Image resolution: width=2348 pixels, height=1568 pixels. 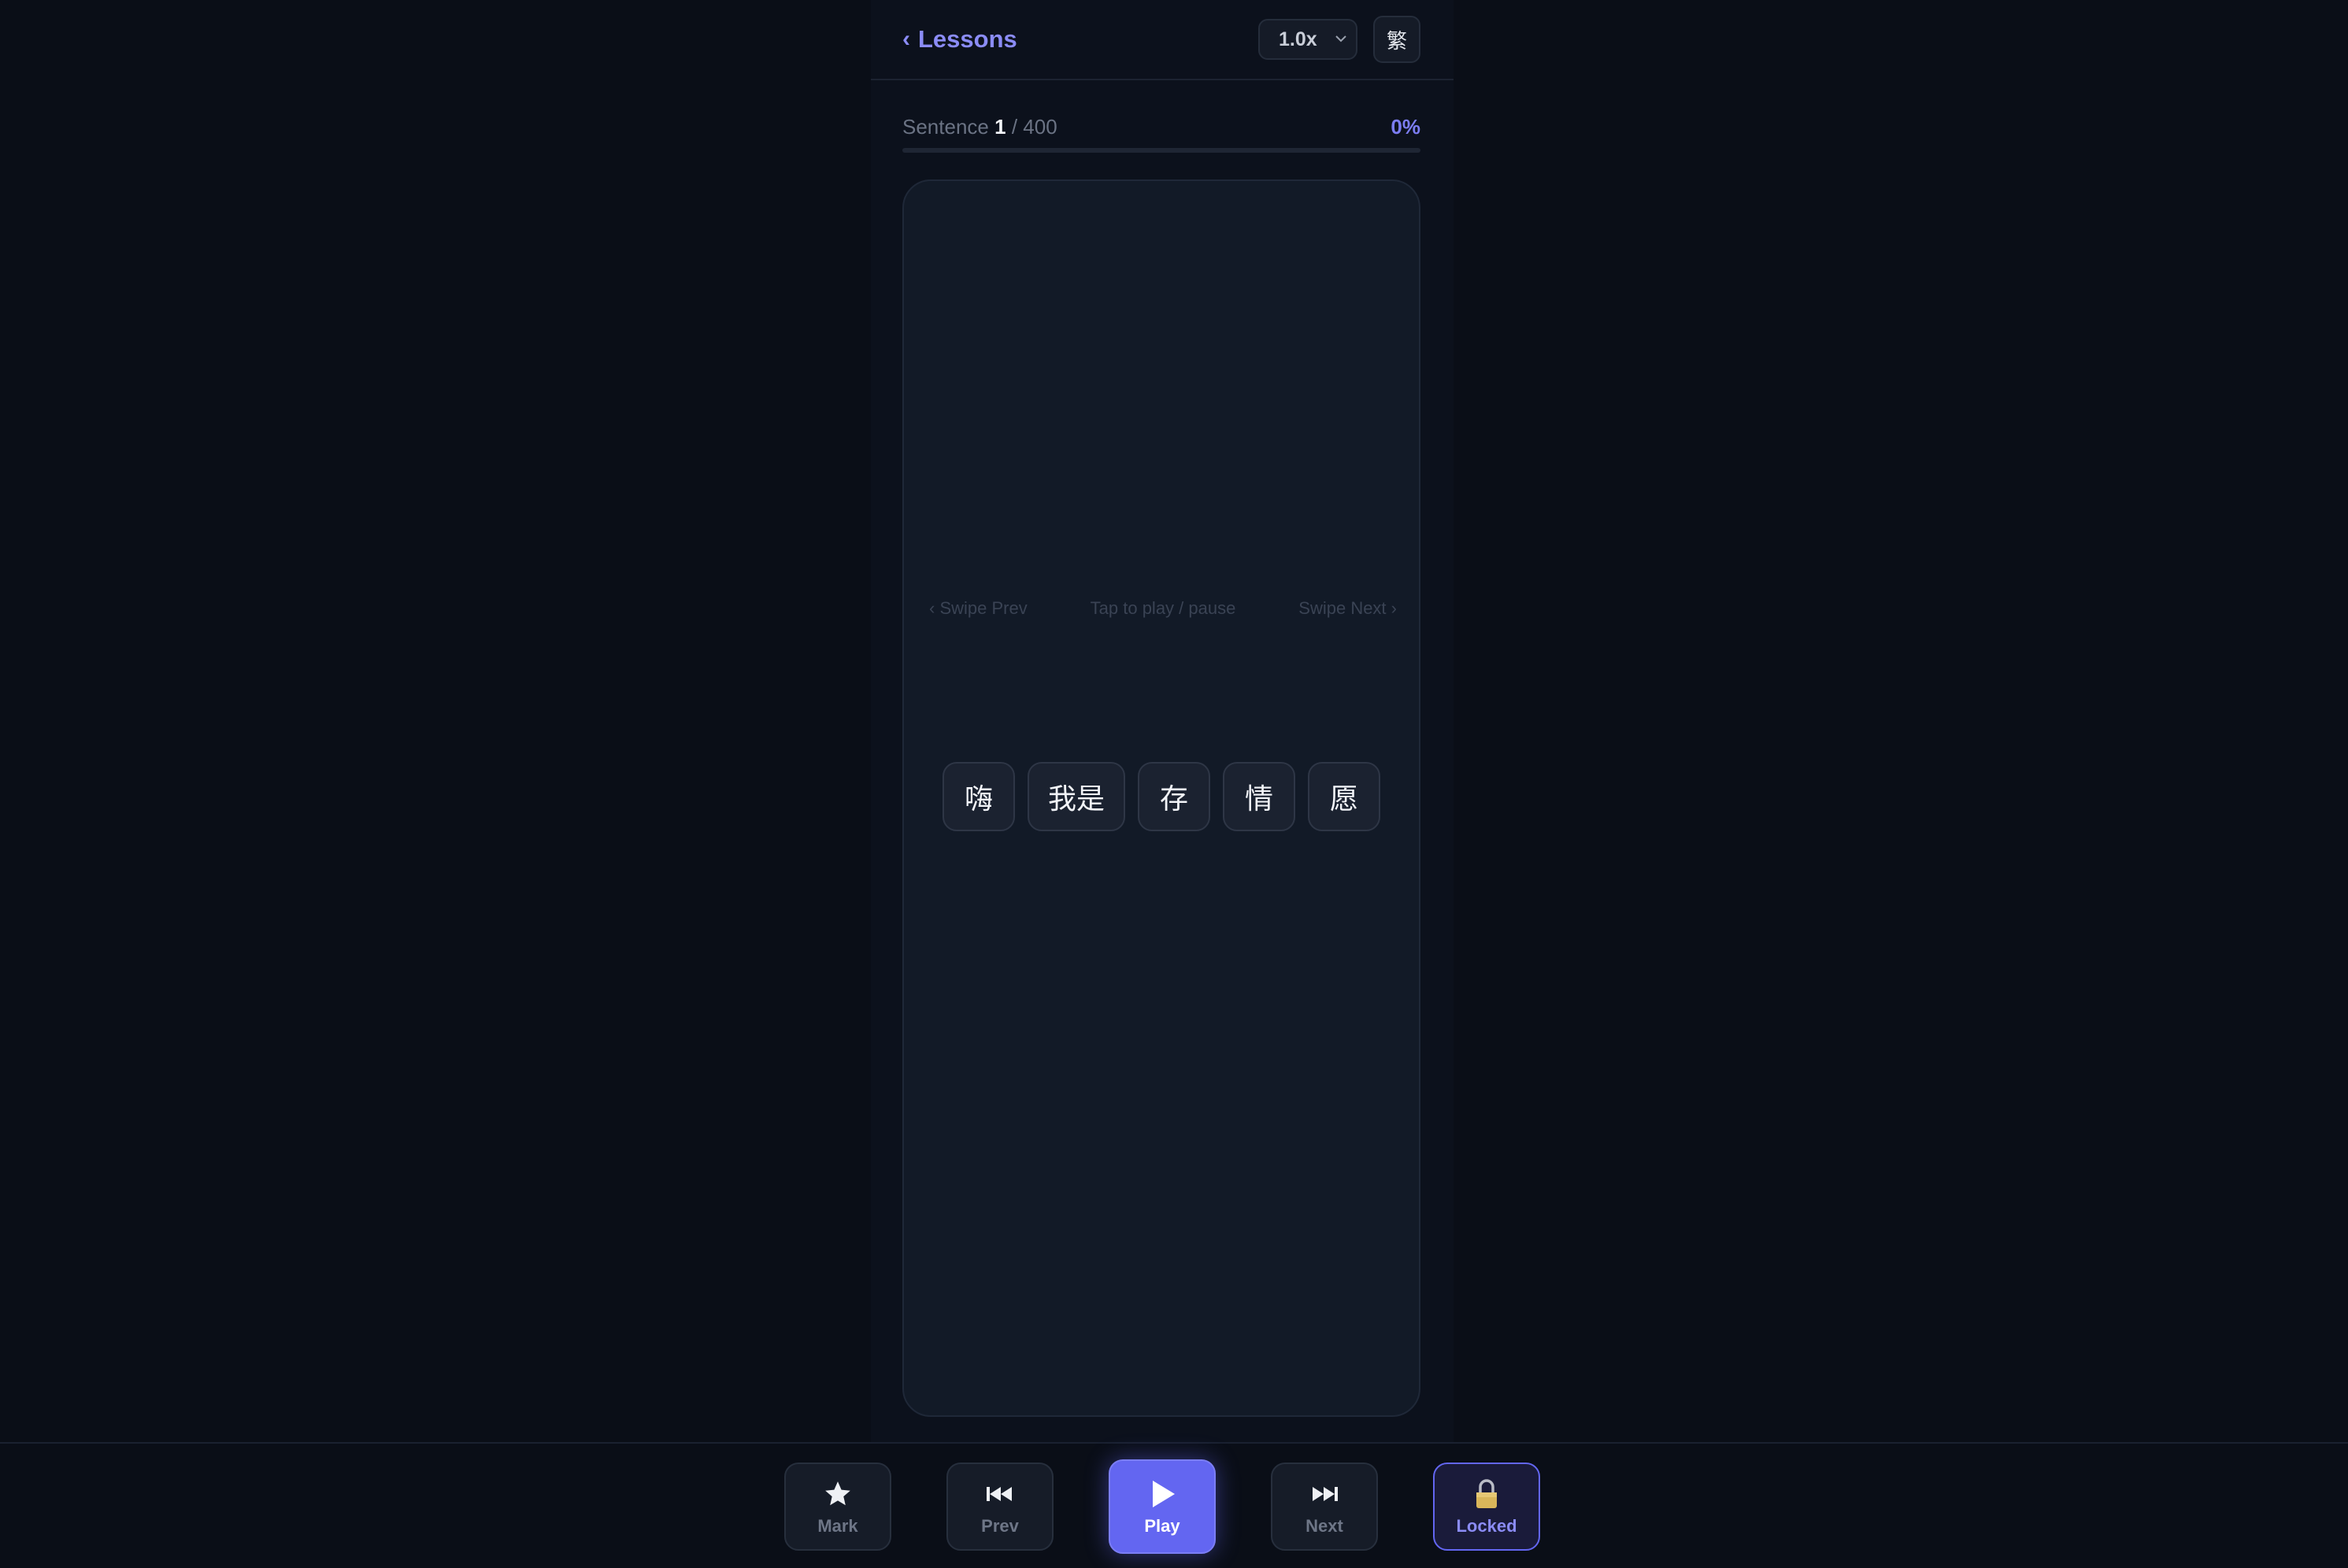 What do you see at coordinates (1161, 127) in the screenshot?
I see `sentence-progress: Sentence 1 / 400 0%` at bounding box center [1161, 127].